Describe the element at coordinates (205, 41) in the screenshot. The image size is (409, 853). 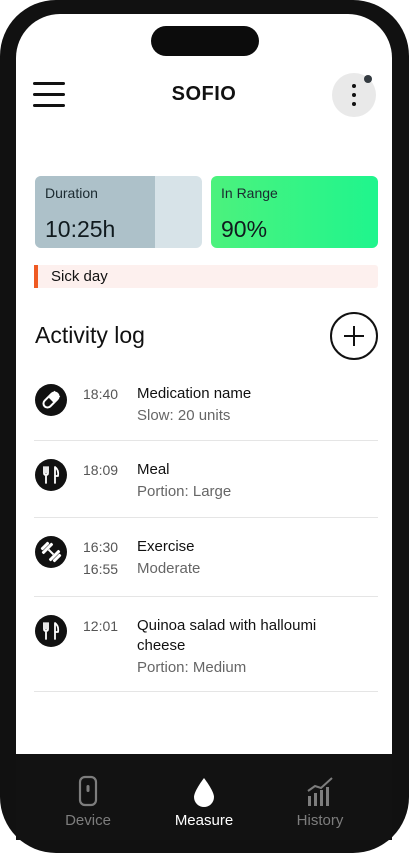
I see `dynamic-island` at that location.